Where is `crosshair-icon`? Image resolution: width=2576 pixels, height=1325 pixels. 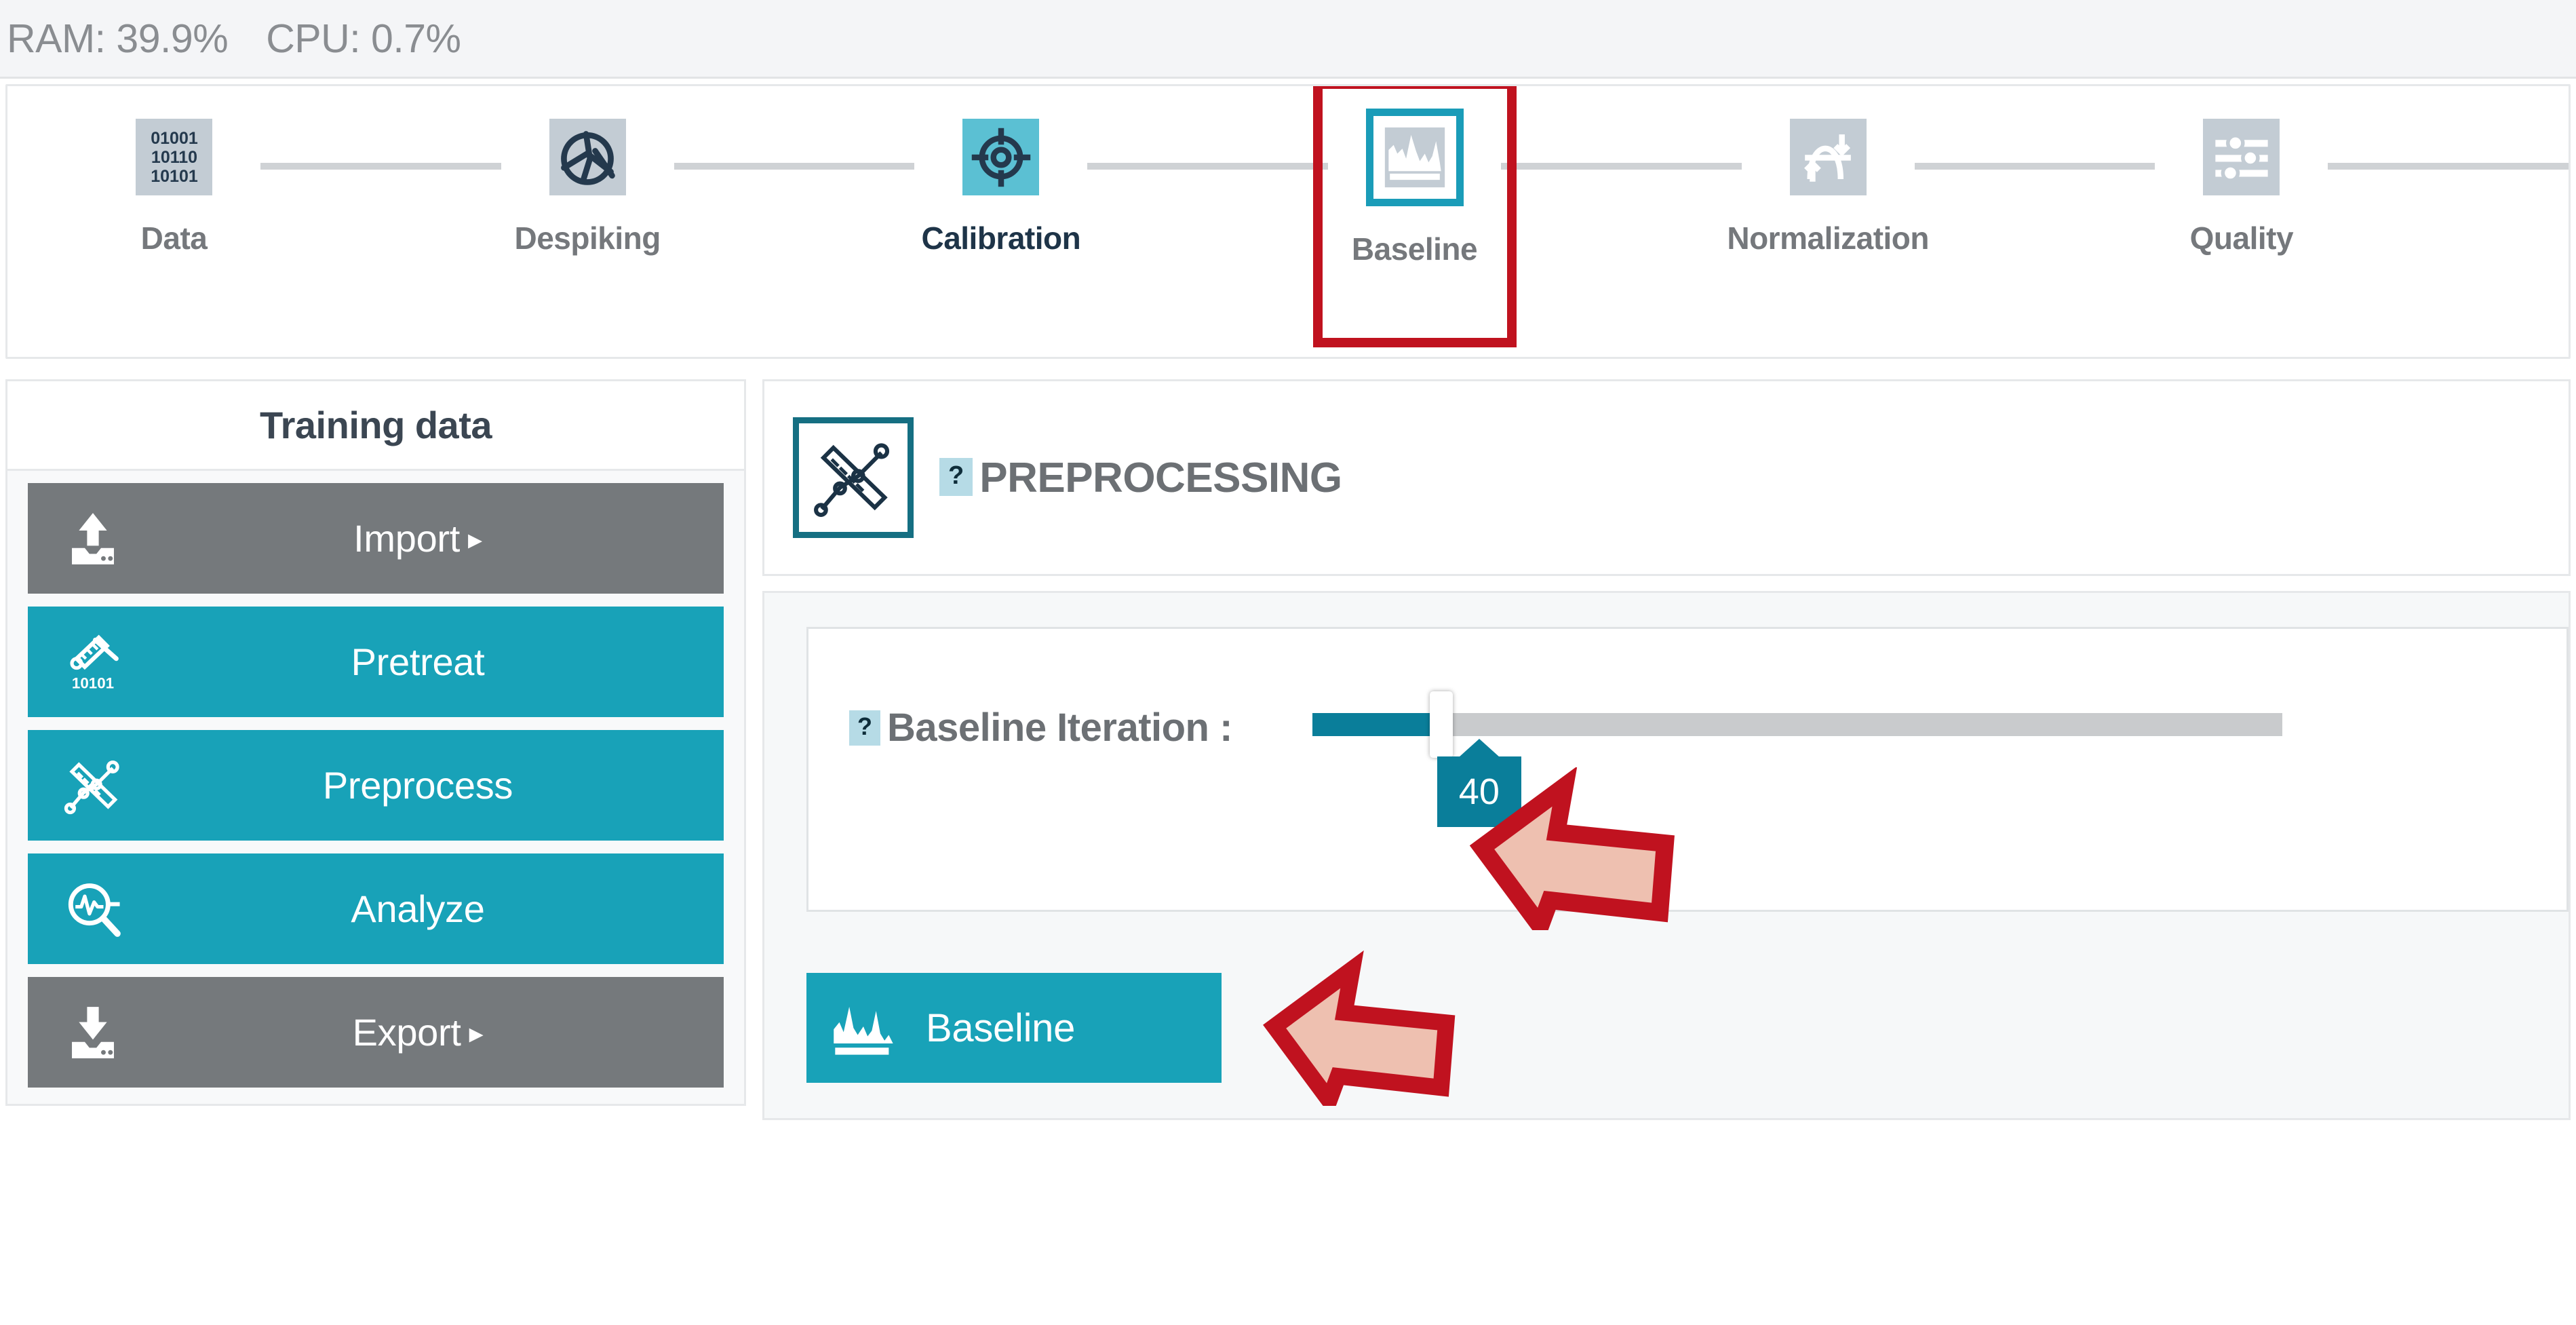 crosshair-icon is located at coordinates (1001, 157).